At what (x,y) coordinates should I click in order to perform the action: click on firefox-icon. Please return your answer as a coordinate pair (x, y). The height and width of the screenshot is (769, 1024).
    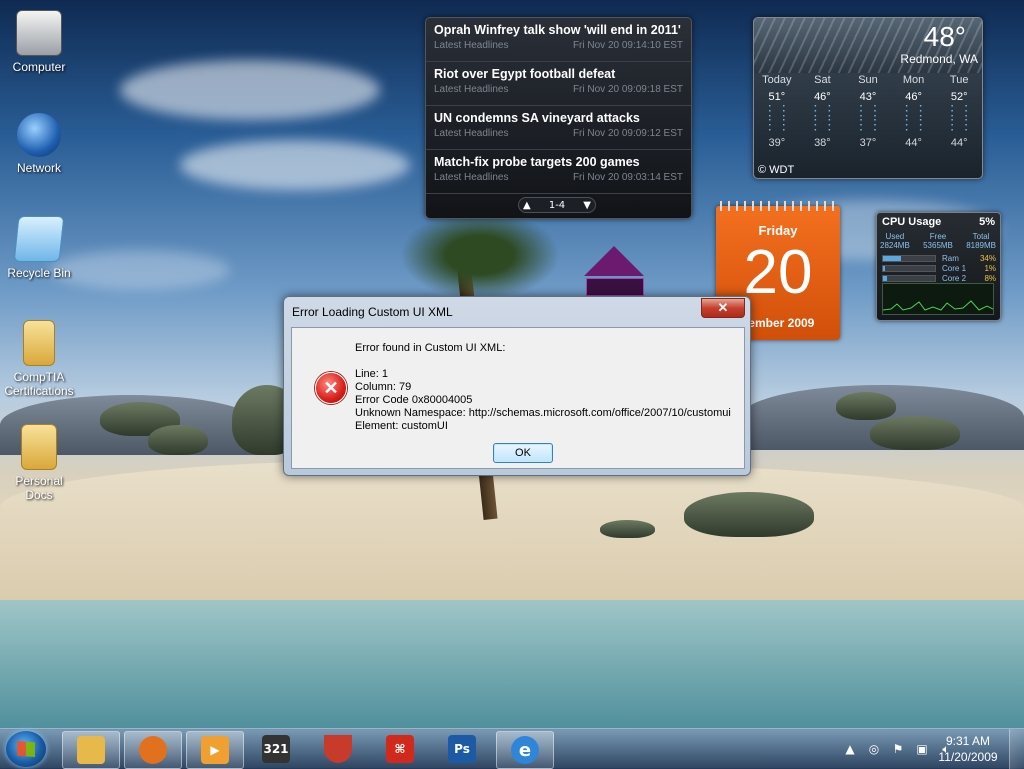
    Looking at the image, I should click on (153, 750).